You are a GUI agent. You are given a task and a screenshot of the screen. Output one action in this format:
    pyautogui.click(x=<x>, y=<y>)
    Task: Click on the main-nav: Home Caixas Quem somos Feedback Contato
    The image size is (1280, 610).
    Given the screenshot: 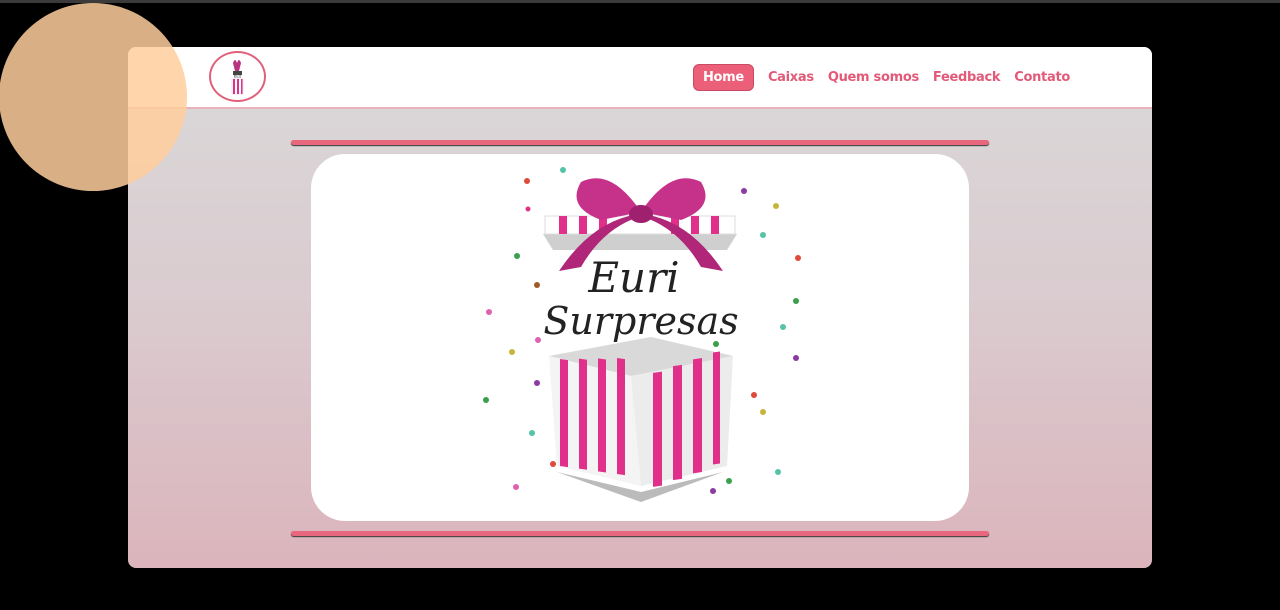 What is the action you would take?
    pyautogui.click(x=881, y=77)
    